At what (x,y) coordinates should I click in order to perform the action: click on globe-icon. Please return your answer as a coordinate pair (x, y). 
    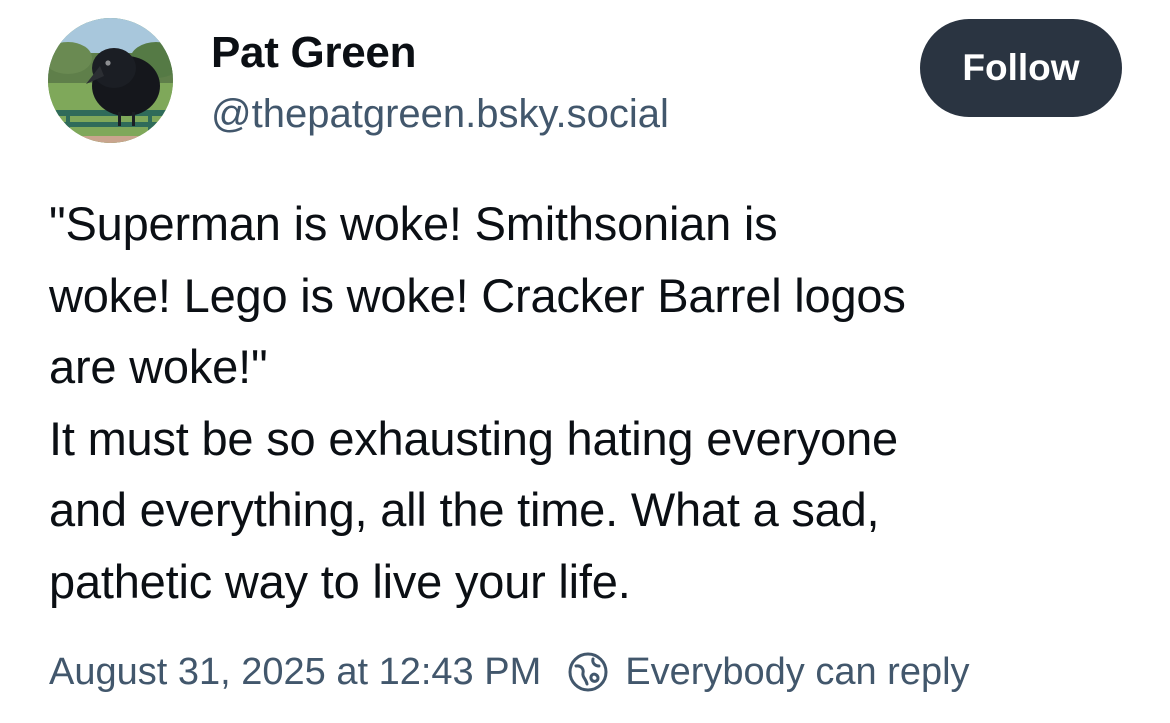
    Looking at the image, I should click on (588, 672).